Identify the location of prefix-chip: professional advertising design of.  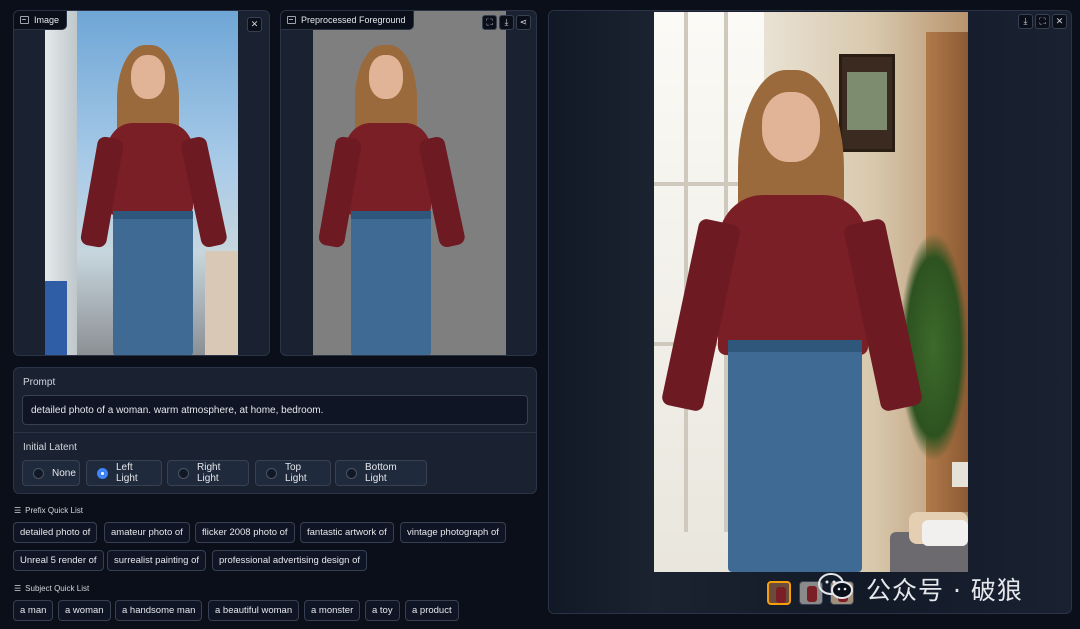
(290, 560).